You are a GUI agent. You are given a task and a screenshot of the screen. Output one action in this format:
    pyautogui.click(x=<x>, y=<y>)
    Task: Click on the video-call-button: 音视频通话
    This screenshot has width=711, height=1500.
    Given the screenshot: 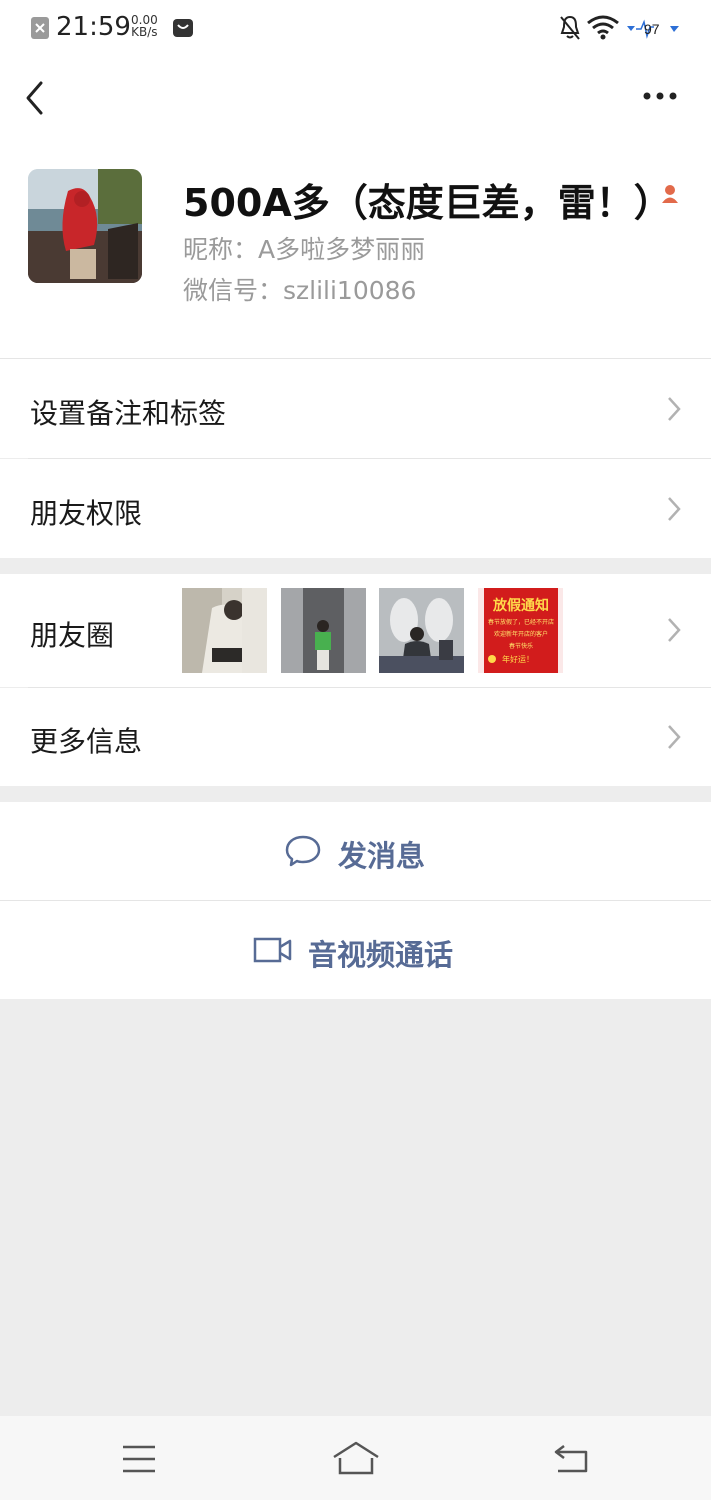 What is the action you would take?
    pyautogui.click(x=355, y=950)
    